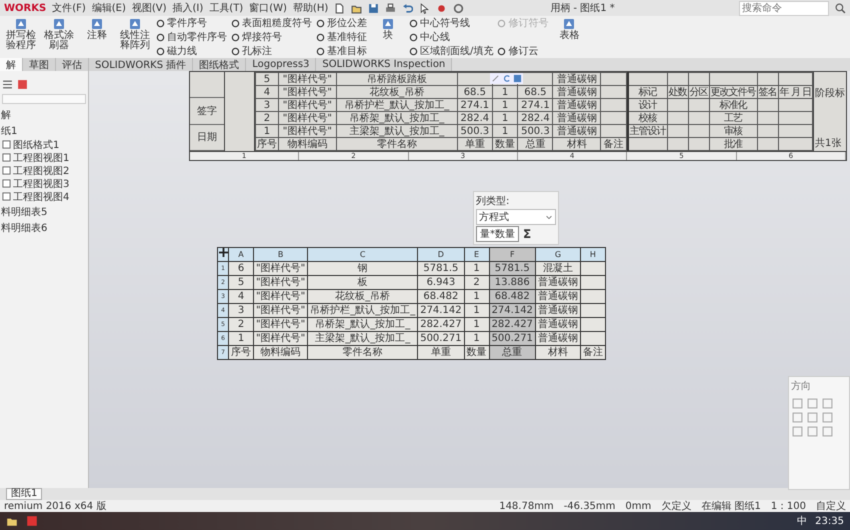 Image resolution: width=850 pixels, height=530 pixels. Describe the element at coordinates (44, 114) in the screenshot. I see `tree-item: 解` at that location.